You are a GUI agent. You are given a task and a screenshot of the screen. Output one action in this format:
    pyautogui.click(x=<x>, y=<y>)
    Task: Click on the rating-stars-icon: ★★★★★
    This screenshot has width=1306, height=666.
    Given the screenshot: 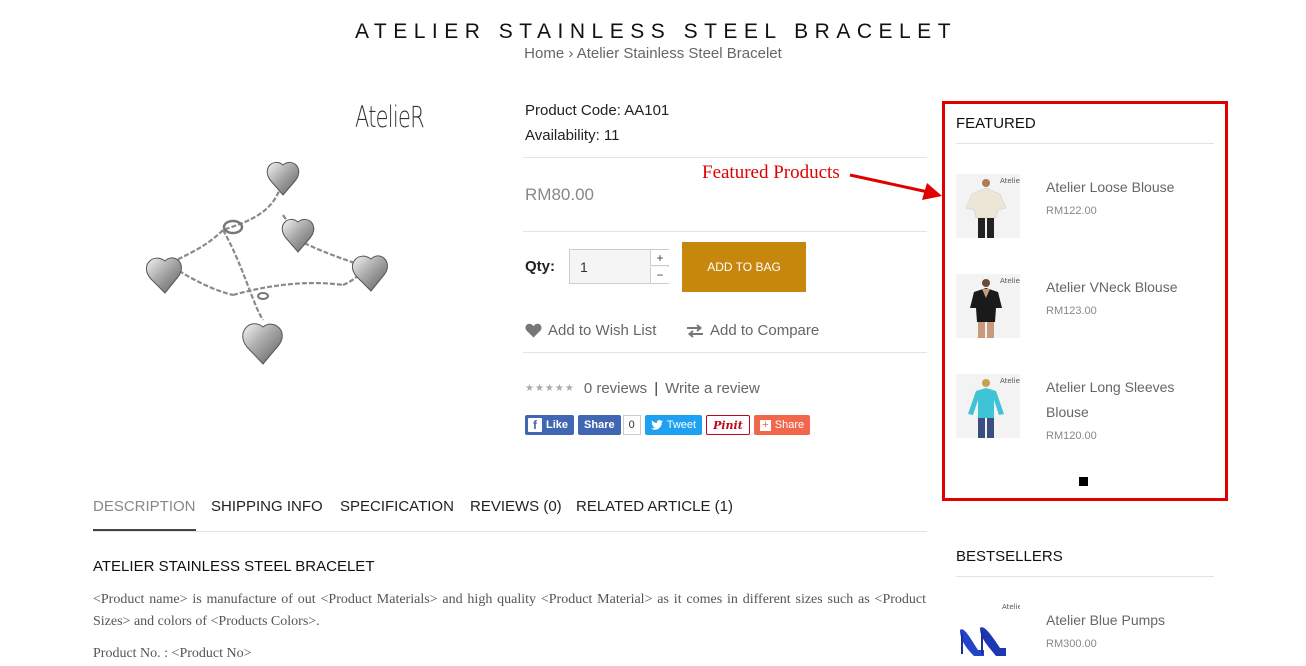 What is the action you would take?
    pyautogui.click(x=550, y=388)
    